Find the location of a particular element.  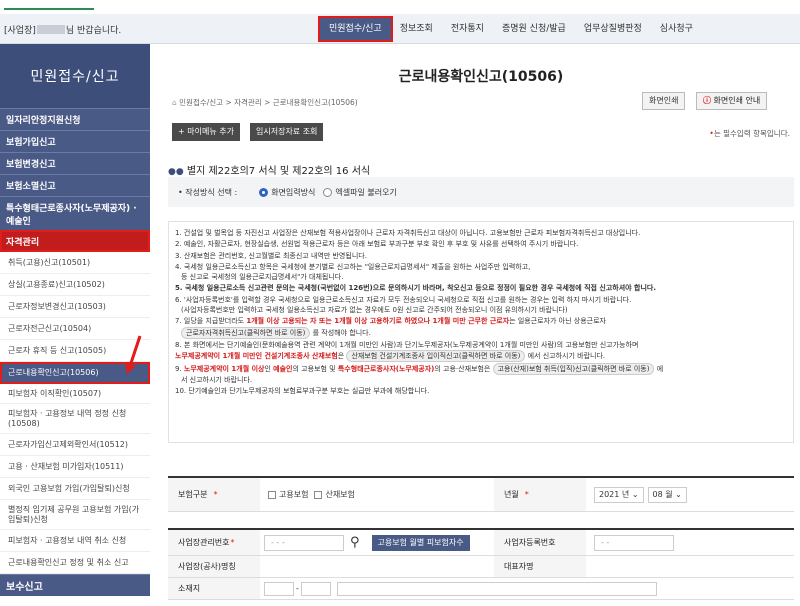

month-value: 08 월 is located at coordinates (662, 494).